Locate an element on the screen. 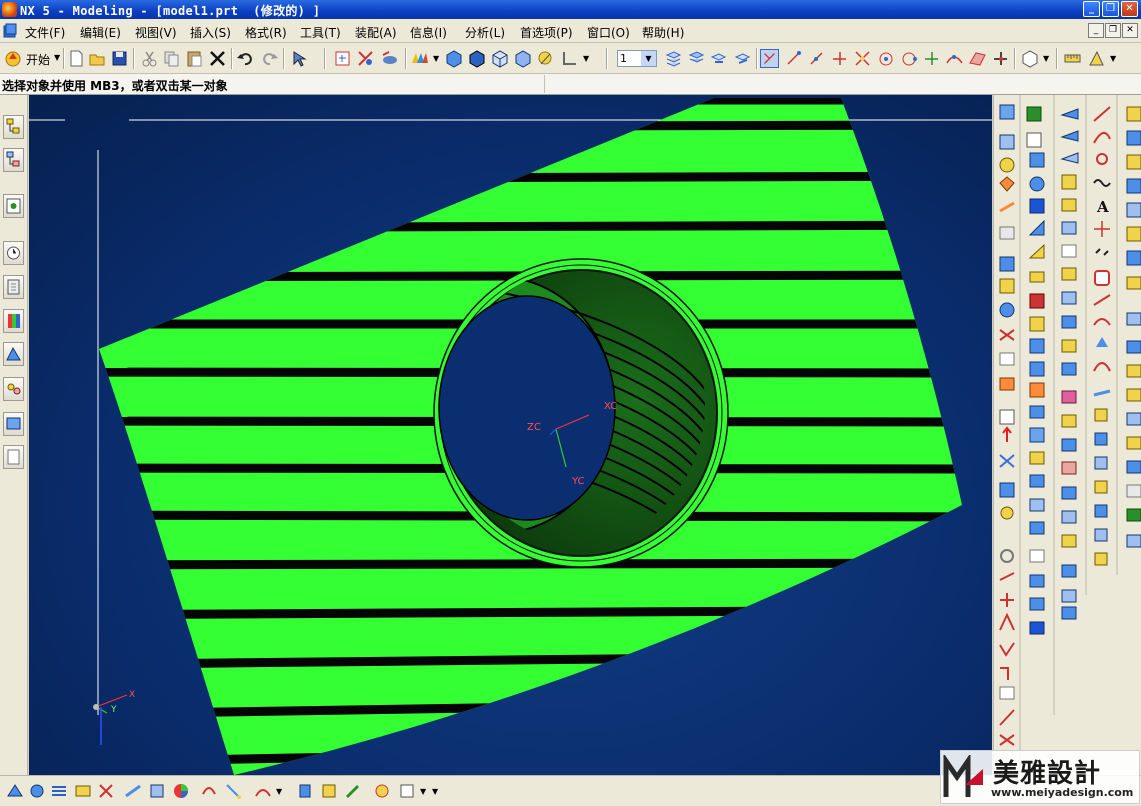 Image resolution: width=1141 pixels, height=806 pixels. existing-point-icon is located at coordinates (931, 58).